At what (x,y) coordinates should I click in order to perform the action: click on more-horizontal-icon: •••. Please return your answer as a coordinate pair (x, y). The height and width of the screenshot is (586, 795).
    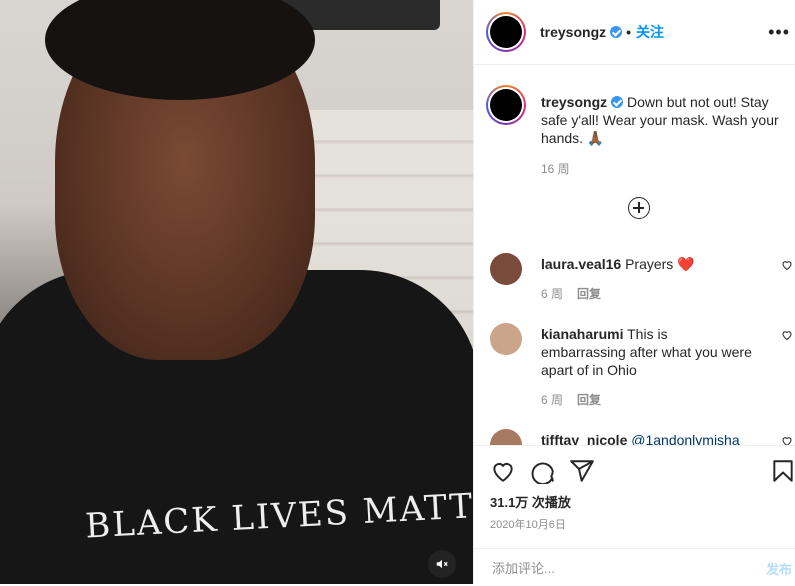
    Looking at the image, I should click on (779, 32).